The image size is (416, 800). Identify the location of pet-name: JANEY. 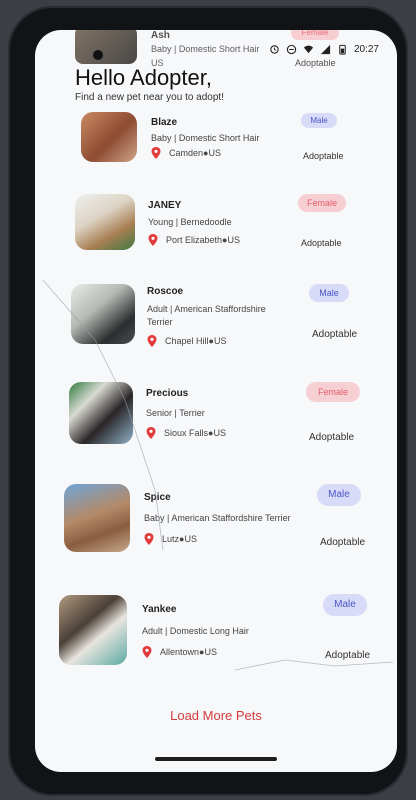
(165, 205).